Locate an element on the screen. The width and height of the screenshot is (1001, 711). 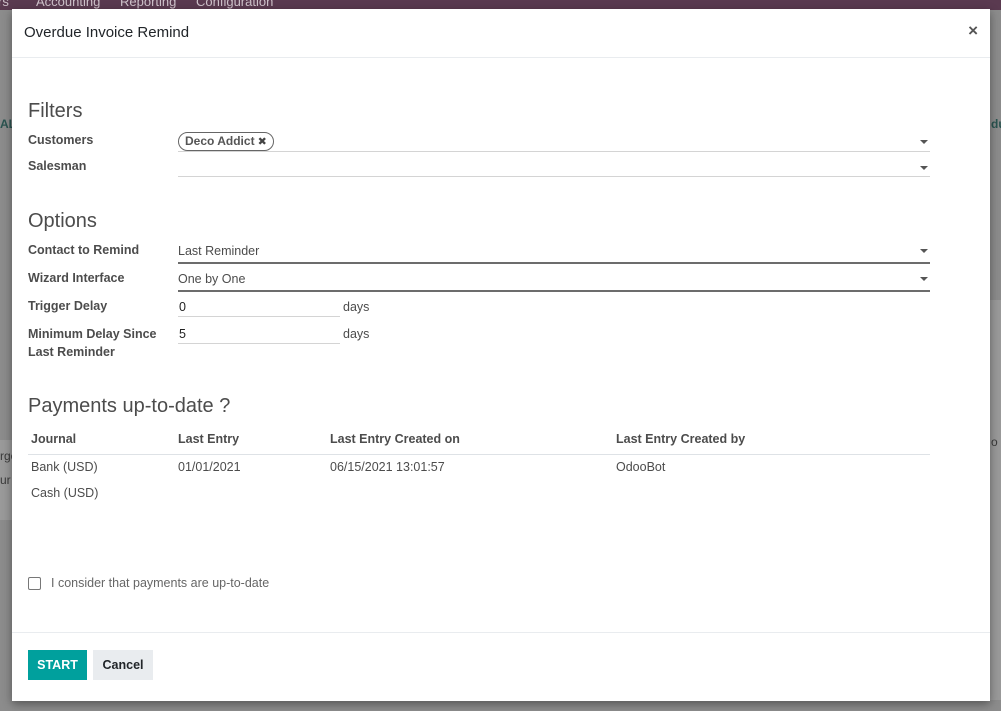
payments-up-to-date-checkbox is located at coordinates (34, 583).